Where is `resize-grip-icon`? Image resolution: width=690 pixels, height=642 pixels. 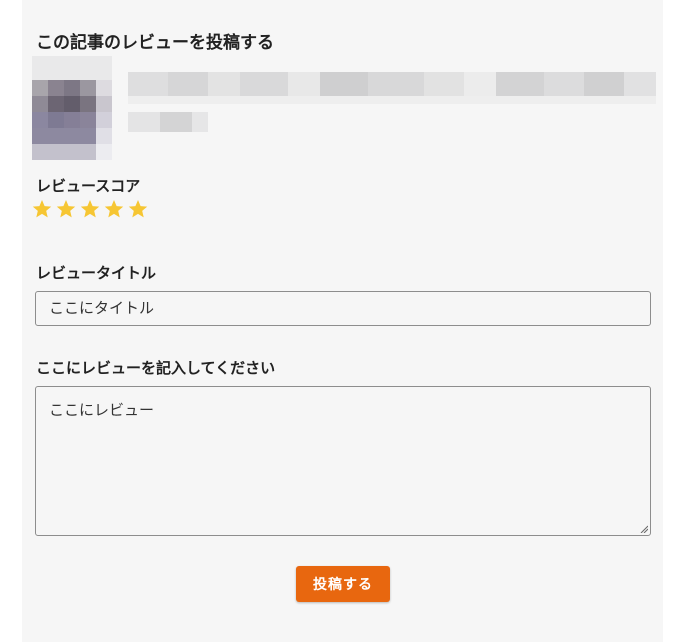 resize-grip-icon is located at coordinates (644, 529).